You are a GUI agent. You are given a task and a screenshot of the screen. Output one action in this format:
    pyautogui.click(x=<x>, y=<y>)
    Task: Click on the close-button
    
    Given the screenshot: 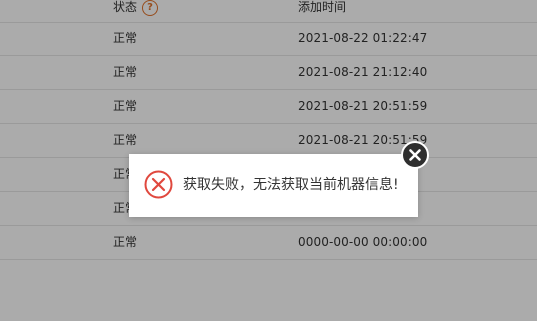 What is the action you would take?
    pyautogui.click(x=415, y=155)
    